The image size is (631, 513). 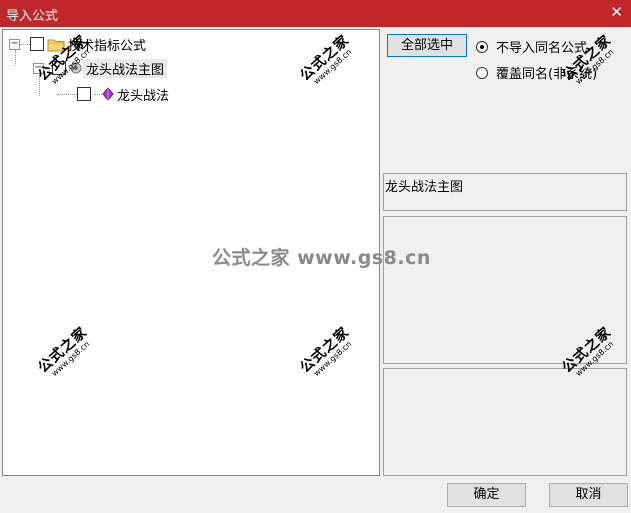 I want to click on formula-name: 龙头战法主图, so click(x=424, y=187).